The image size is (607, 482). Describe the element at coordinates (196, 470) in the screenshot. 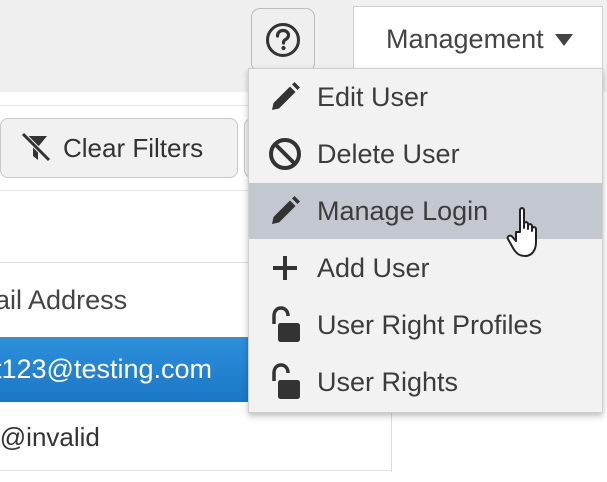

I see `row-divider` at that location.